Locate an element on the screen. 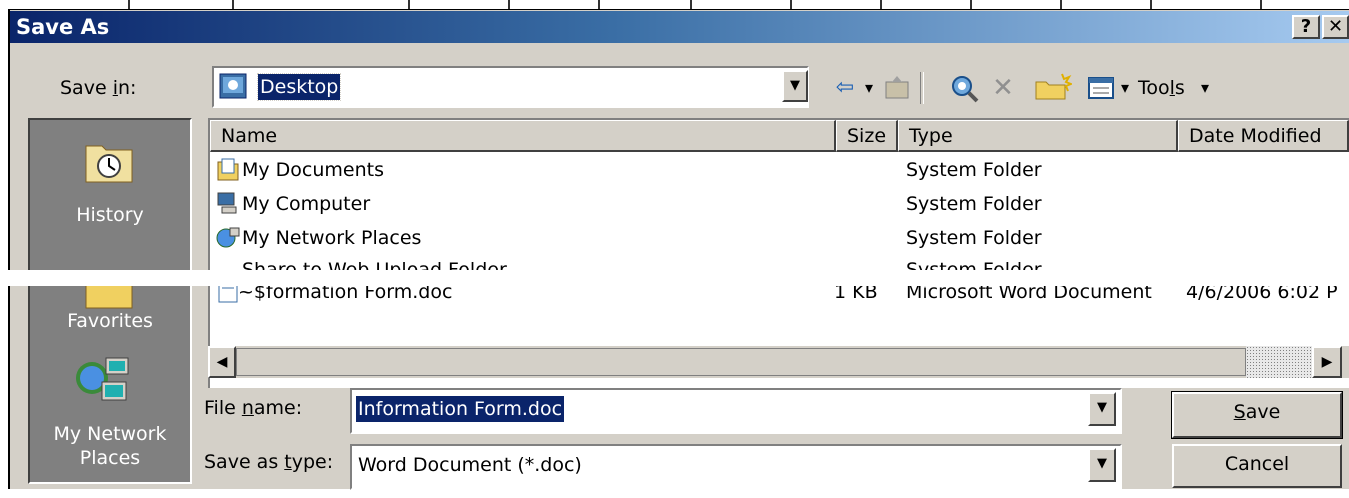  file-name: My Network Places is located at coordinates (331, 238).